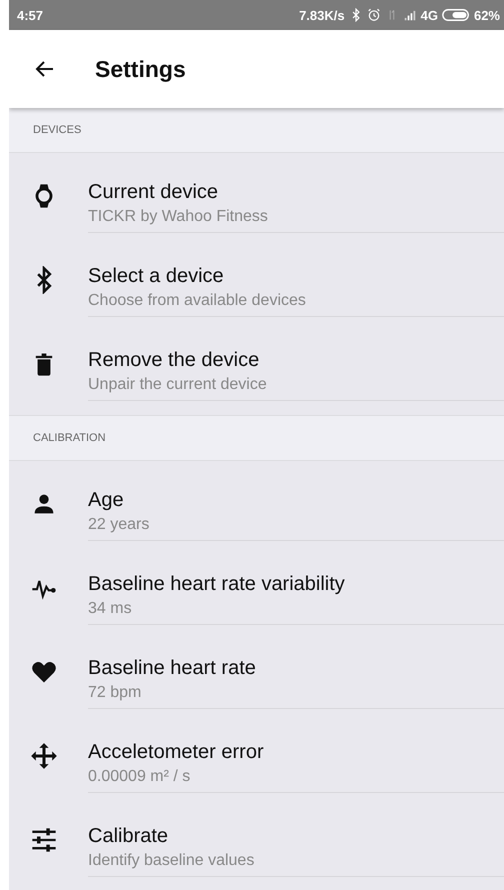  What do you see at coordinates (216, 584) in the screenshot?
I see `item-title: Baseline heart rate variability` at bounding box center [216, 584].